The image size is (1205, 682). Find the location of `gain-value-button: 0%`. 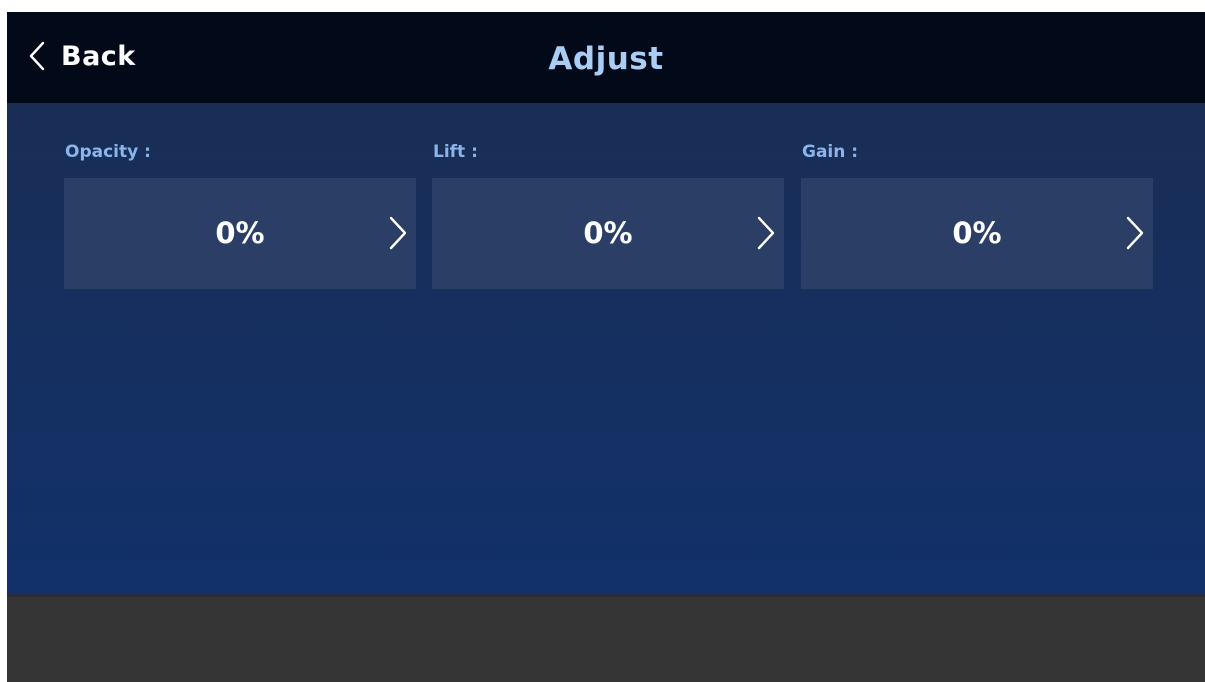

gain-value-button: 0% is located at coordinates (977, 233).